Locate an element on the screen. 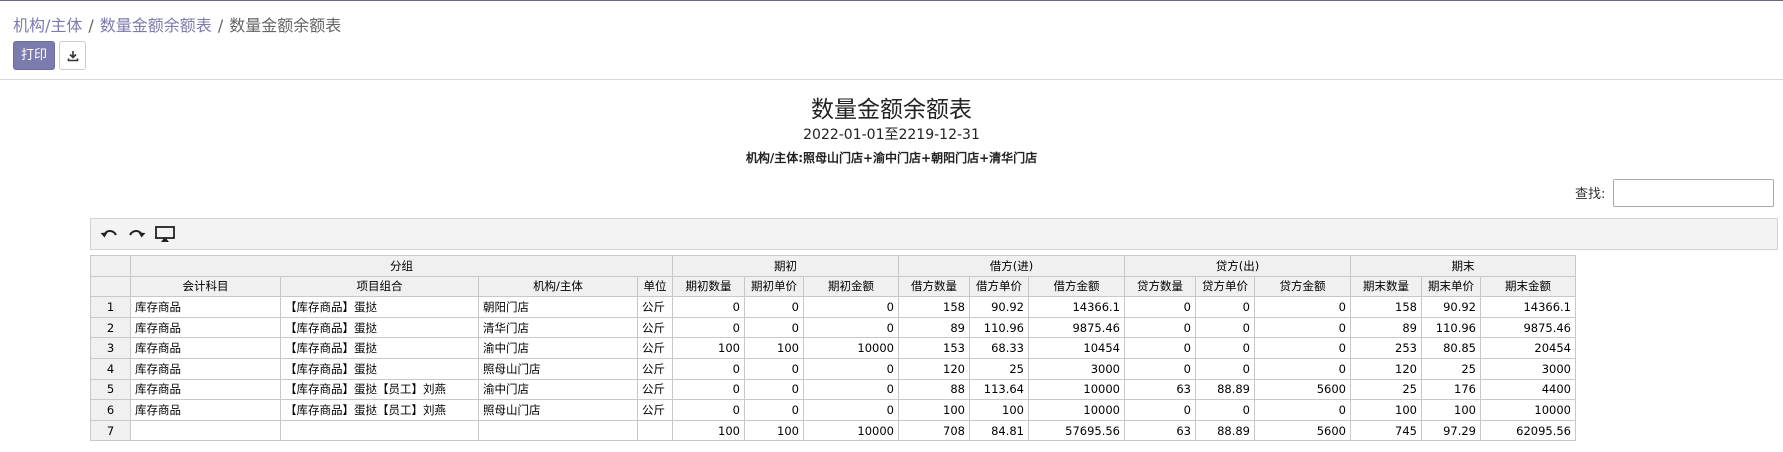 Image resolution: width=1783 pixels, height=452 pixels. account-cell is located at coordinates (205, 430).